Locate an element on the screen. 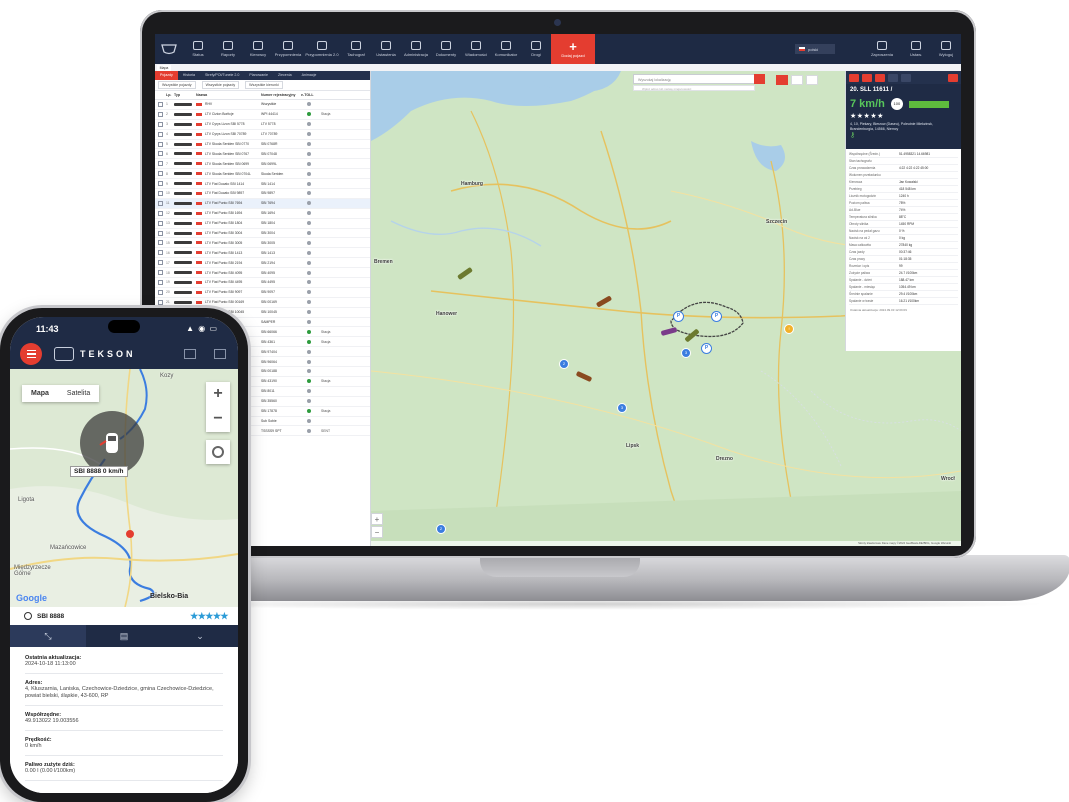 Image resolution: width=1069 pixels, height=802 pixels. nav-item-6: Ustawienia is located at coordinates (386, 49).